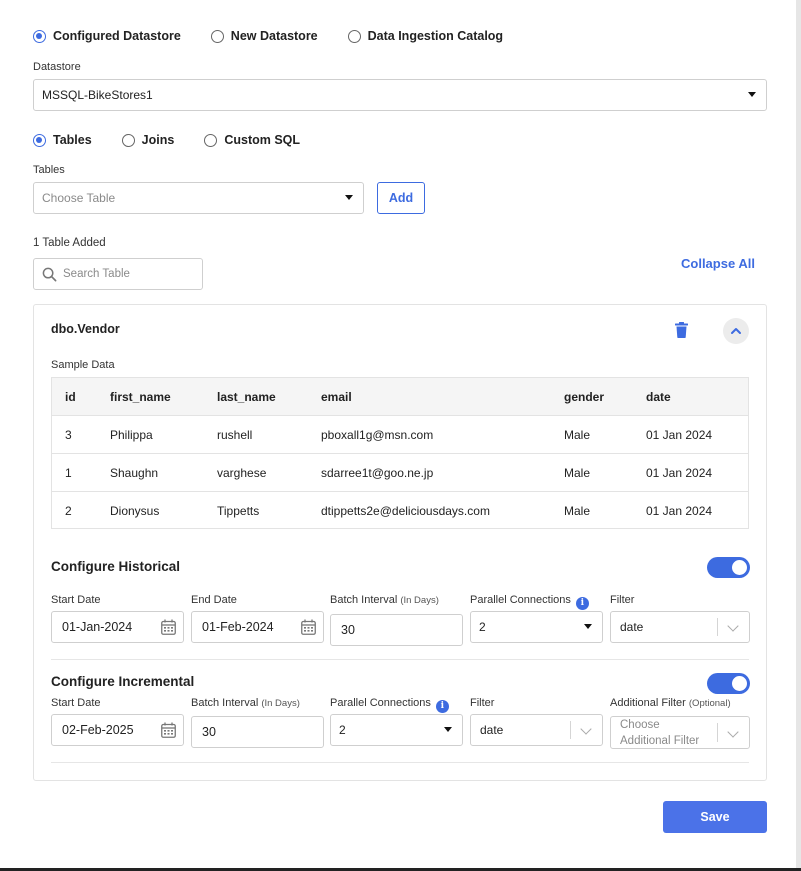 This screenshot has height=871, width=801. I want to click on historical-toggle, so click(728, 567).